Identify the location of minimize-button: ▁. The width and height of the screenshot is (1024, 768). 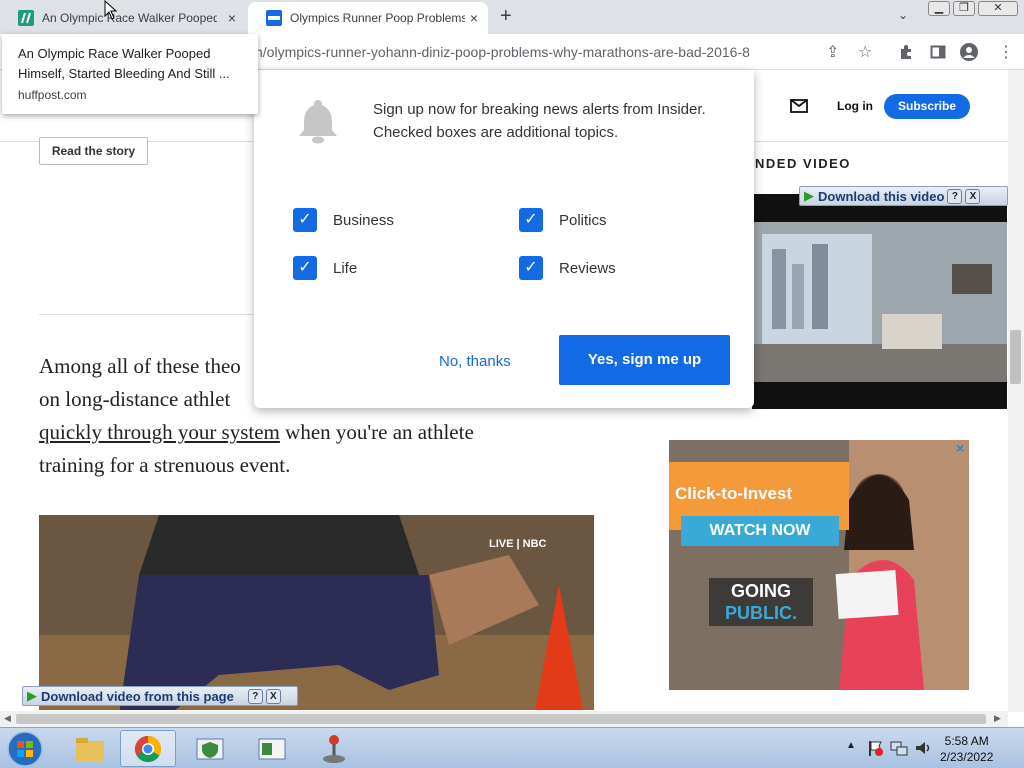
(939, 8).